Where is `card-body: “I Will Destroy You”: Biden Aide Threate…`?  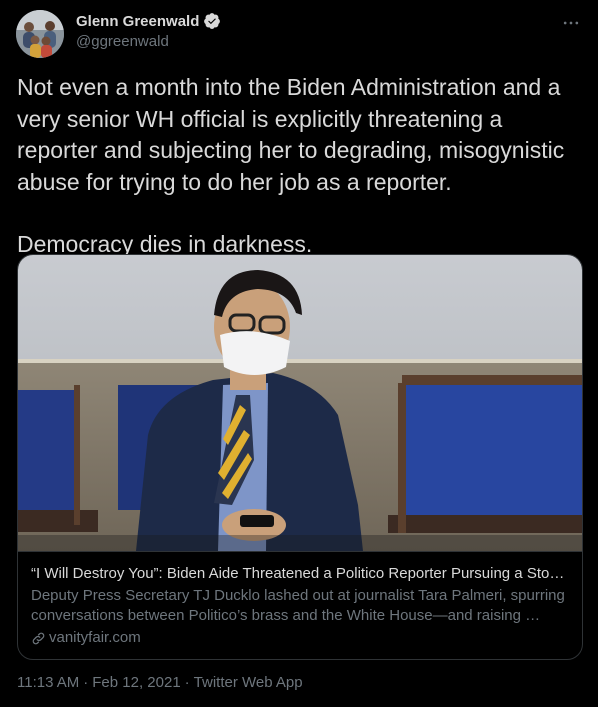 card-body: “I Will Destroy You”: Biden Aide Threate… is located at coordinates (300, 605).